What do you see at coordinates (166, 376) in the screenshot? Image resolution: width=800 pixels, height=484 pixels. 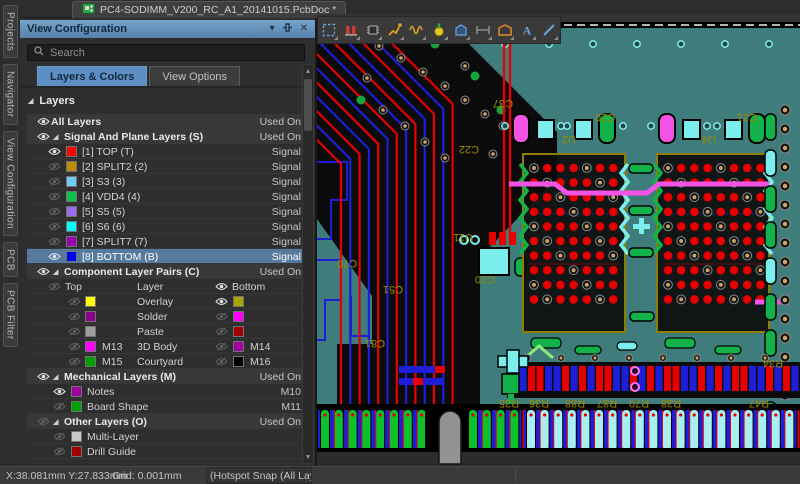 I see `row-mechanical-layers-m-: ◢ Mechanical Layers (M) Used On` at bounding box center [166, 376].